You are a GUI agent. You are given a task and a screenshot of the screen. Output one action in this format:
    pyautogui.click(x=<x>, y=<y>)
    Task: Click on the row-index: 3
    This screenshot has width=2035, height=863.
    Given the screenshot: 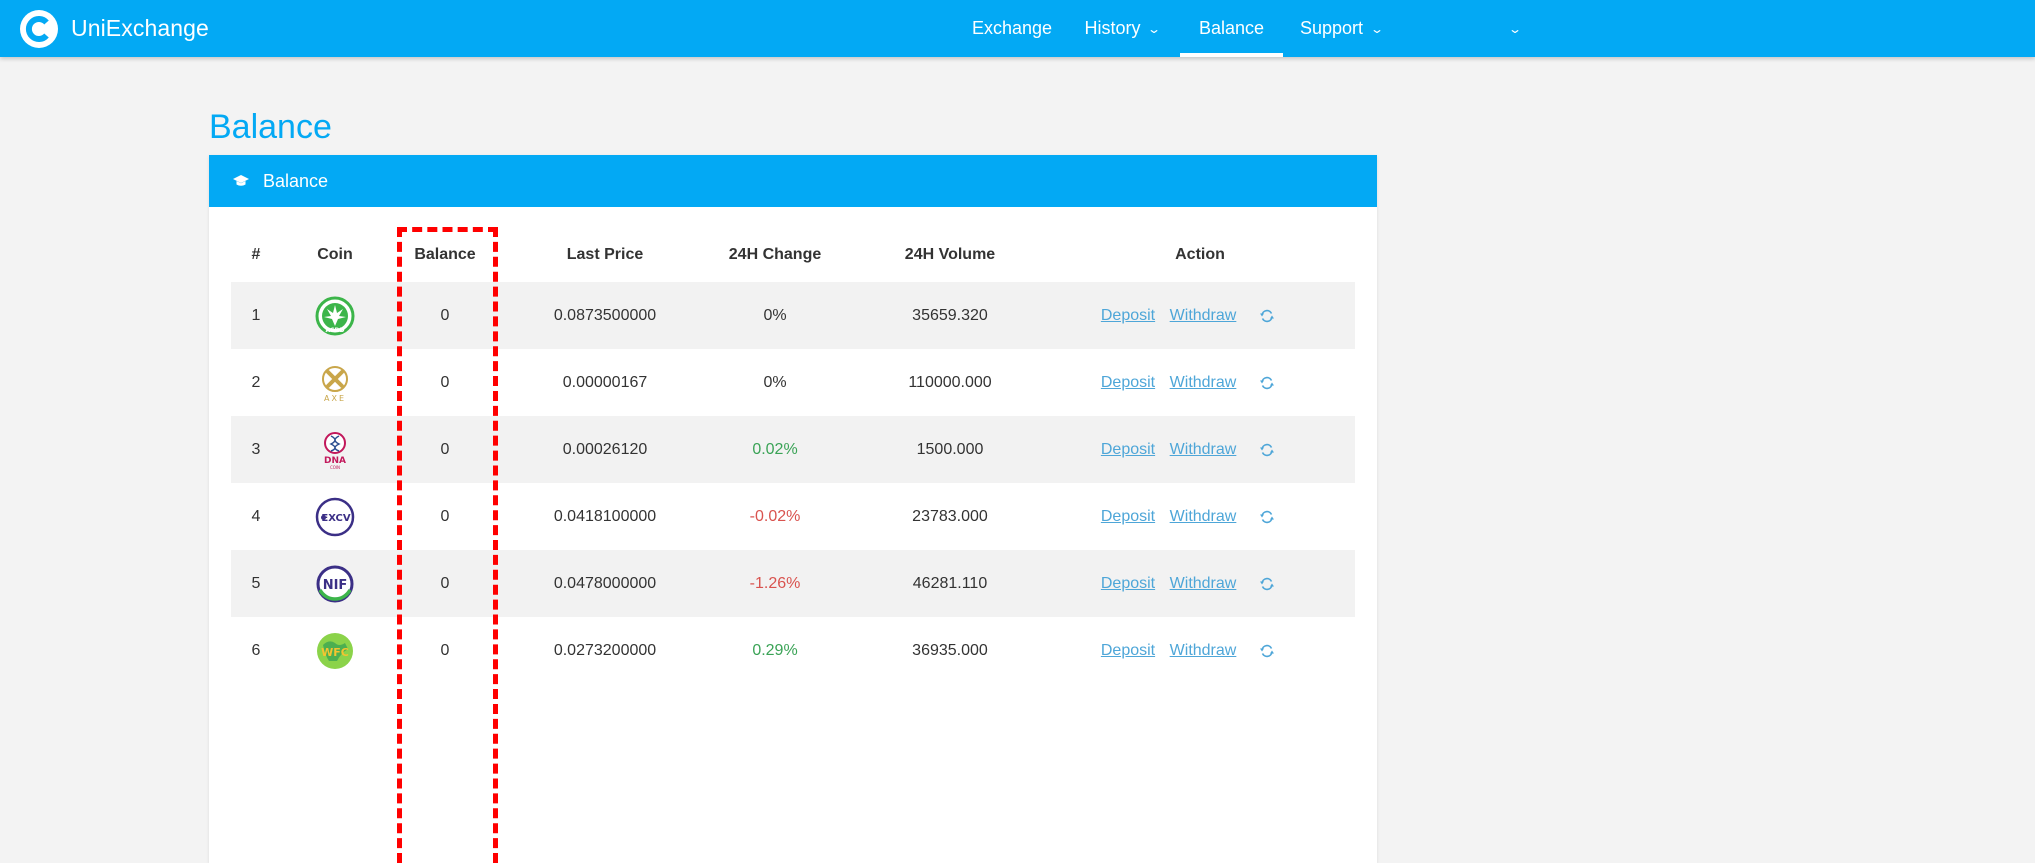 What is the action you would take?
    pyautogui.click(x=256, y=449)
    